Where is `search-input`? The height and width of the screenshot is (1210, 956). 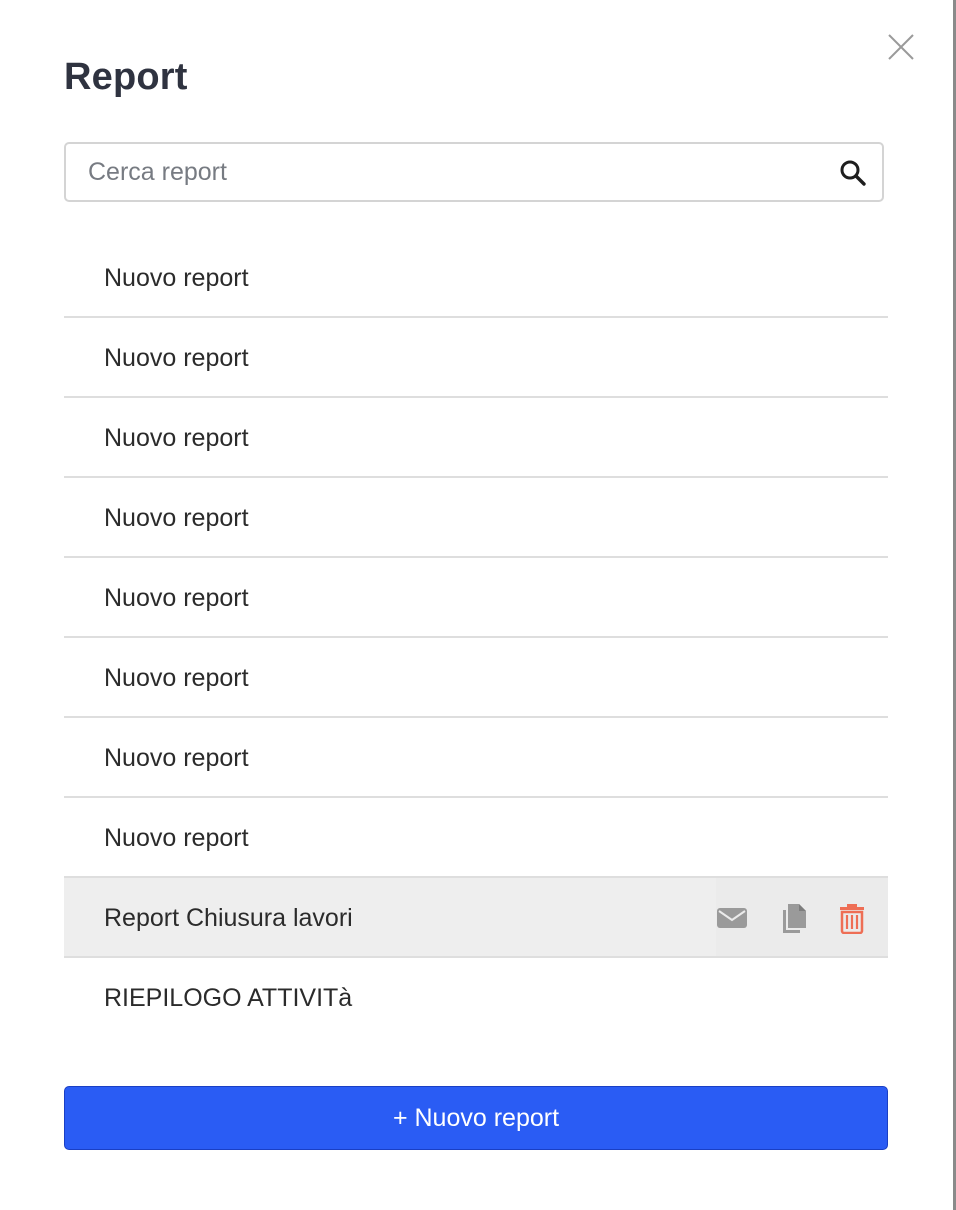 search-input is located at coordinates (436, 172).